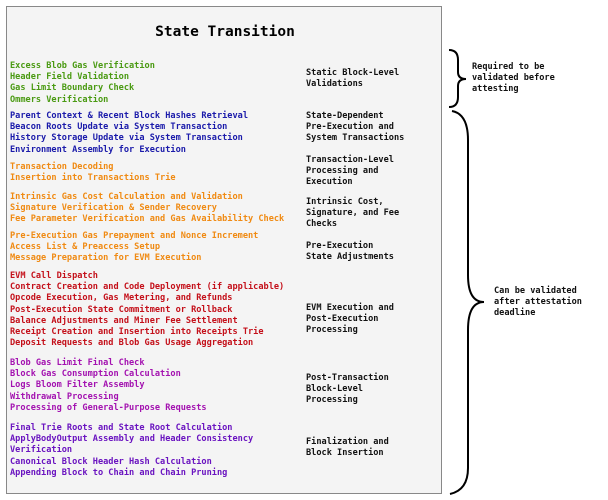 This screenshot has height=500, width=608. I want to click on note-line: Can be validated, so click(535, 291).